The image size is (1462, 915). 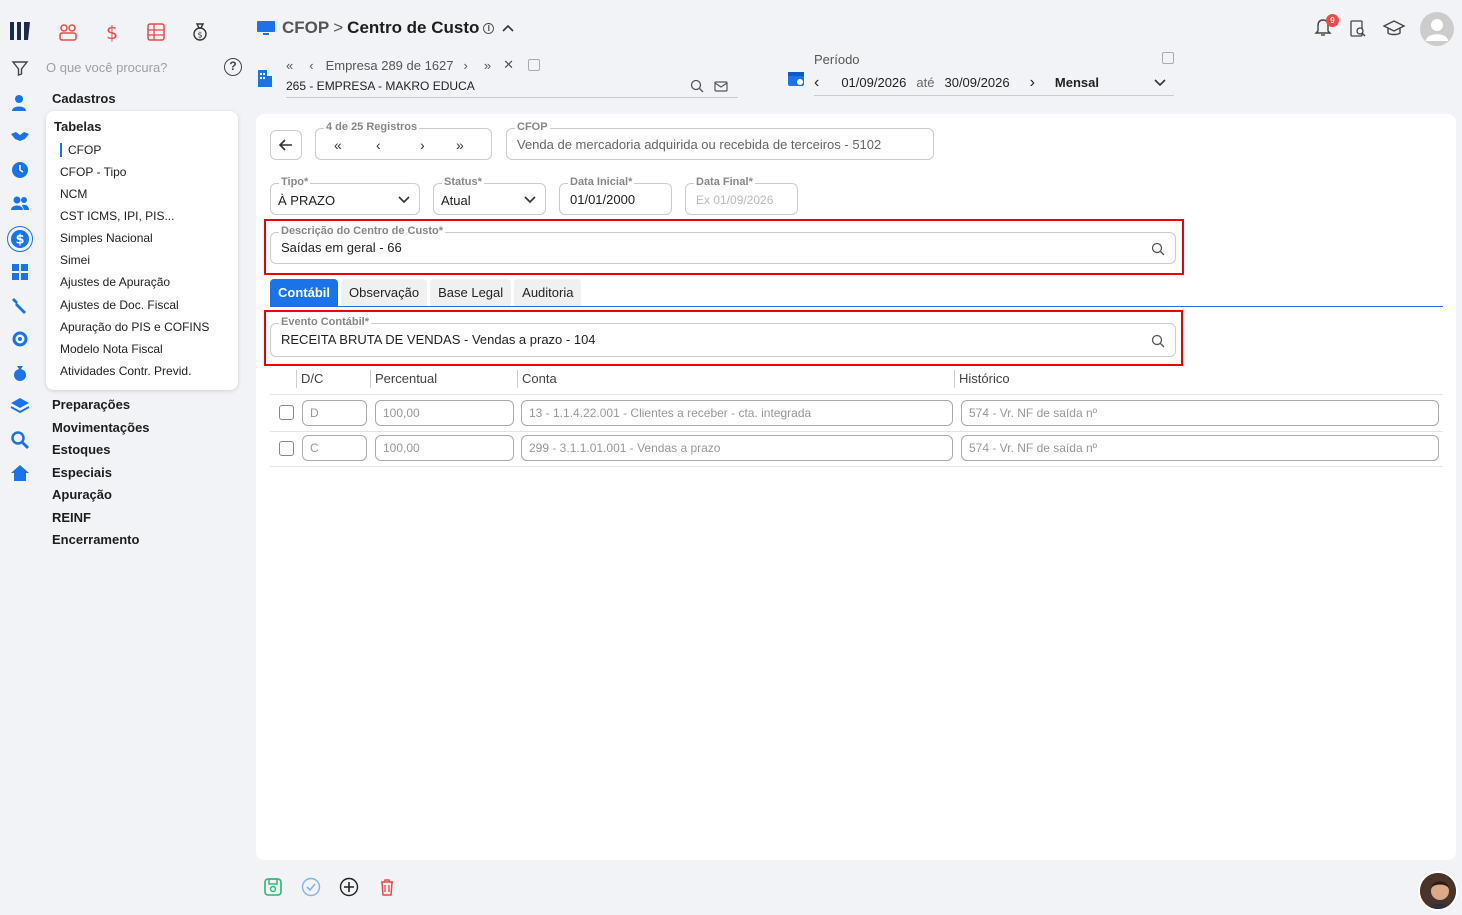 I want to click on empresa-clear-icon: ✕, so click(x=508, y=65).